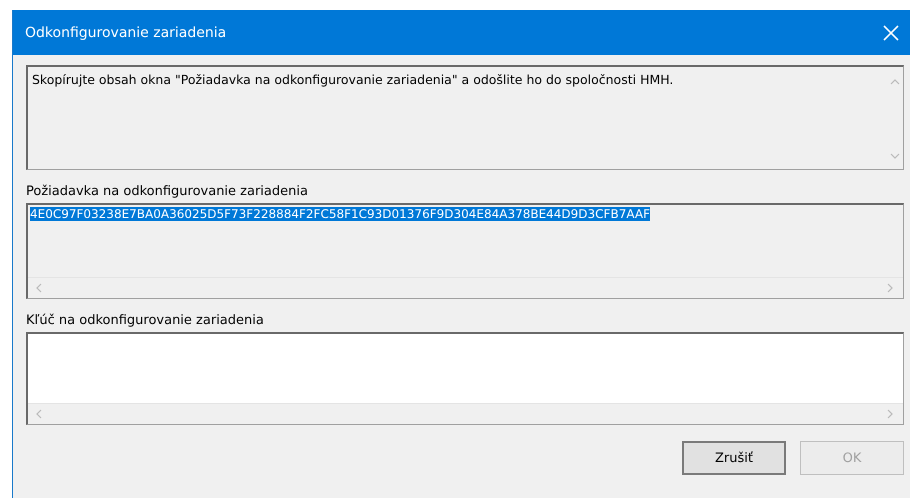 The width and height of the screenshot is (910, 498). What do you see at coordinates (145, 320) in the screenshot?
I see `key-label: Kľúč na odkonfigurovanie zariadenia` at bounding box center [145, 320].